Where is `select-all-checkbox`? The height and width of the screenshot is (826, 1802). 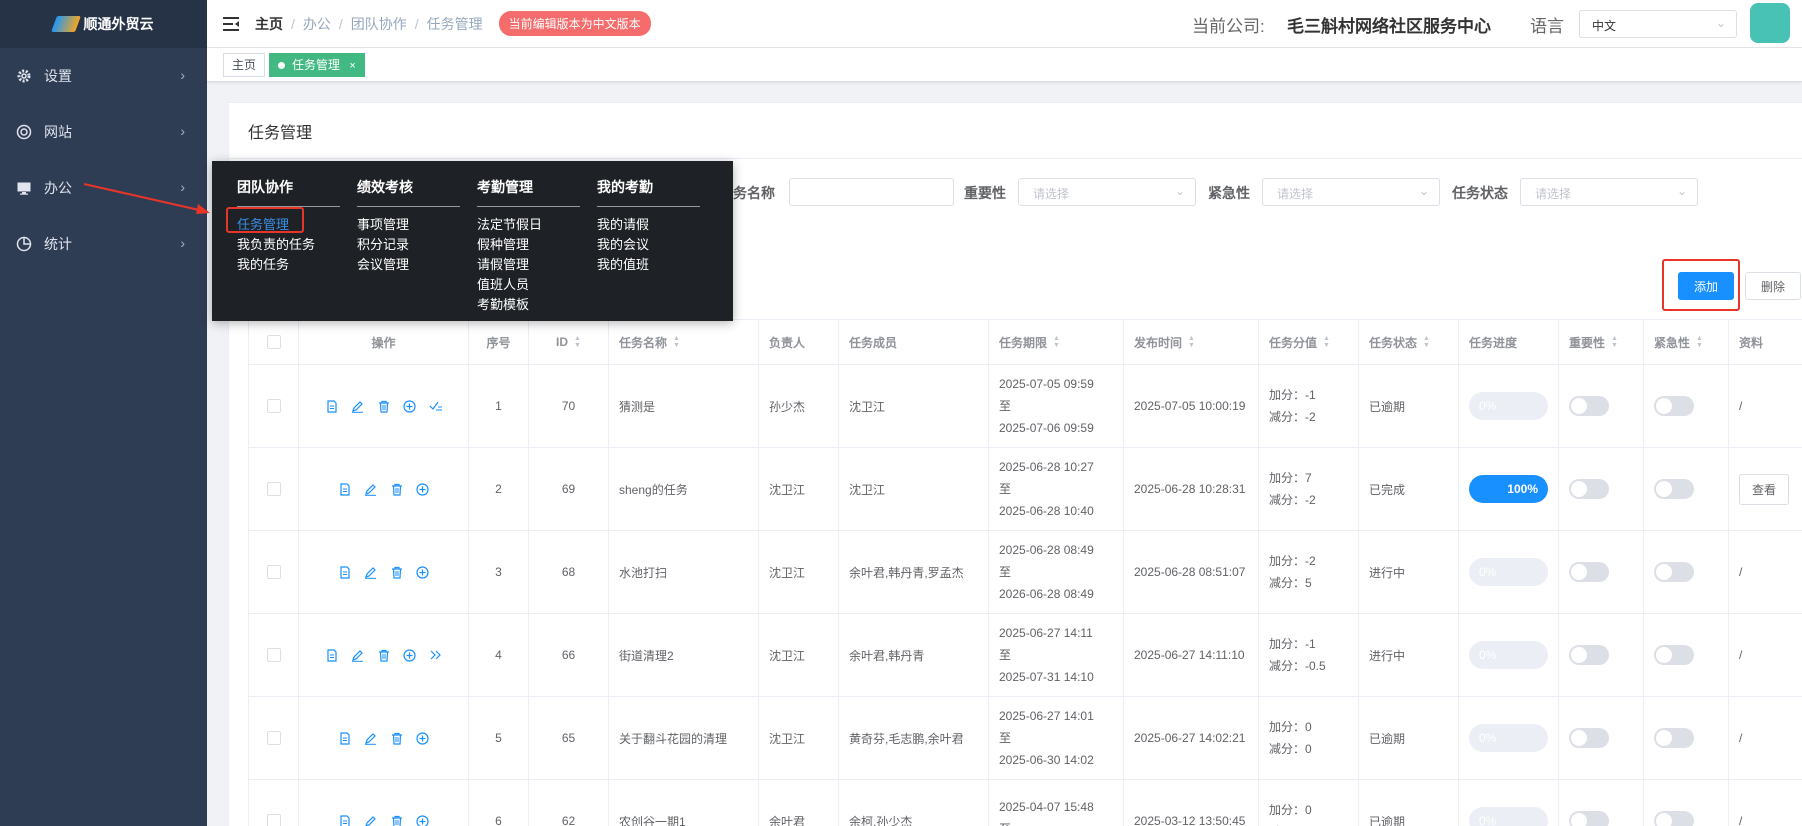
select-all-checkbox is located at coordinates (273, 342).